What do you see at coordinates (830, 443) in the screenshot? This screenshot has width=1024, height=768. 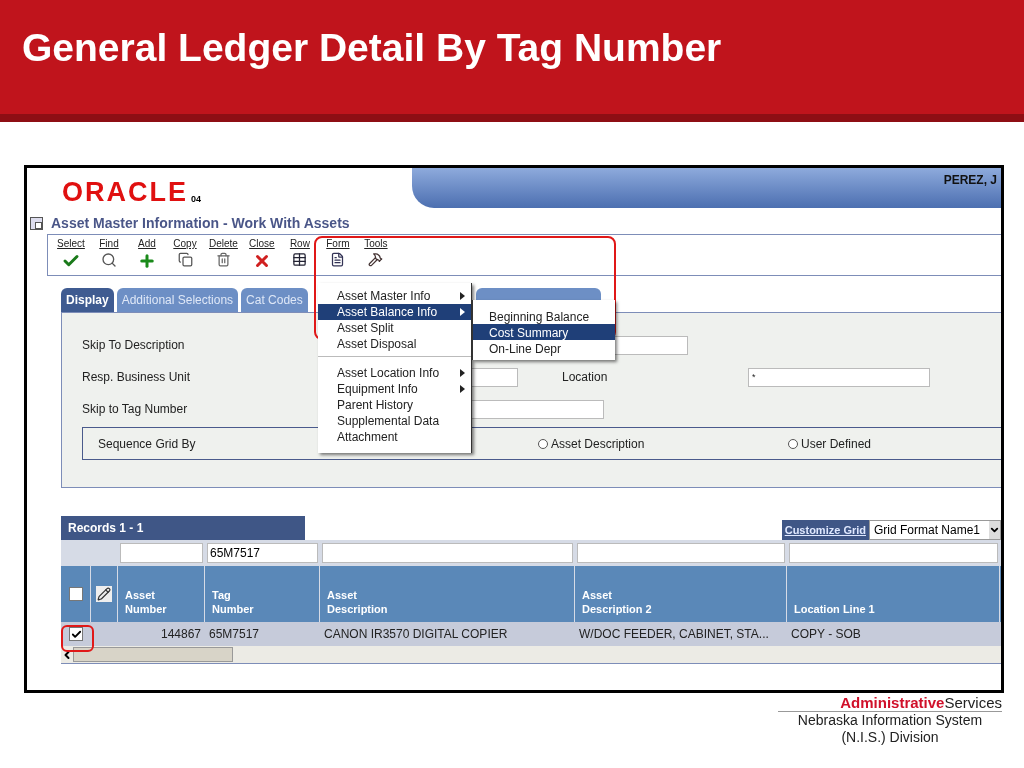 I see `radio-option: User Defined` at bounding box center [830, 443].